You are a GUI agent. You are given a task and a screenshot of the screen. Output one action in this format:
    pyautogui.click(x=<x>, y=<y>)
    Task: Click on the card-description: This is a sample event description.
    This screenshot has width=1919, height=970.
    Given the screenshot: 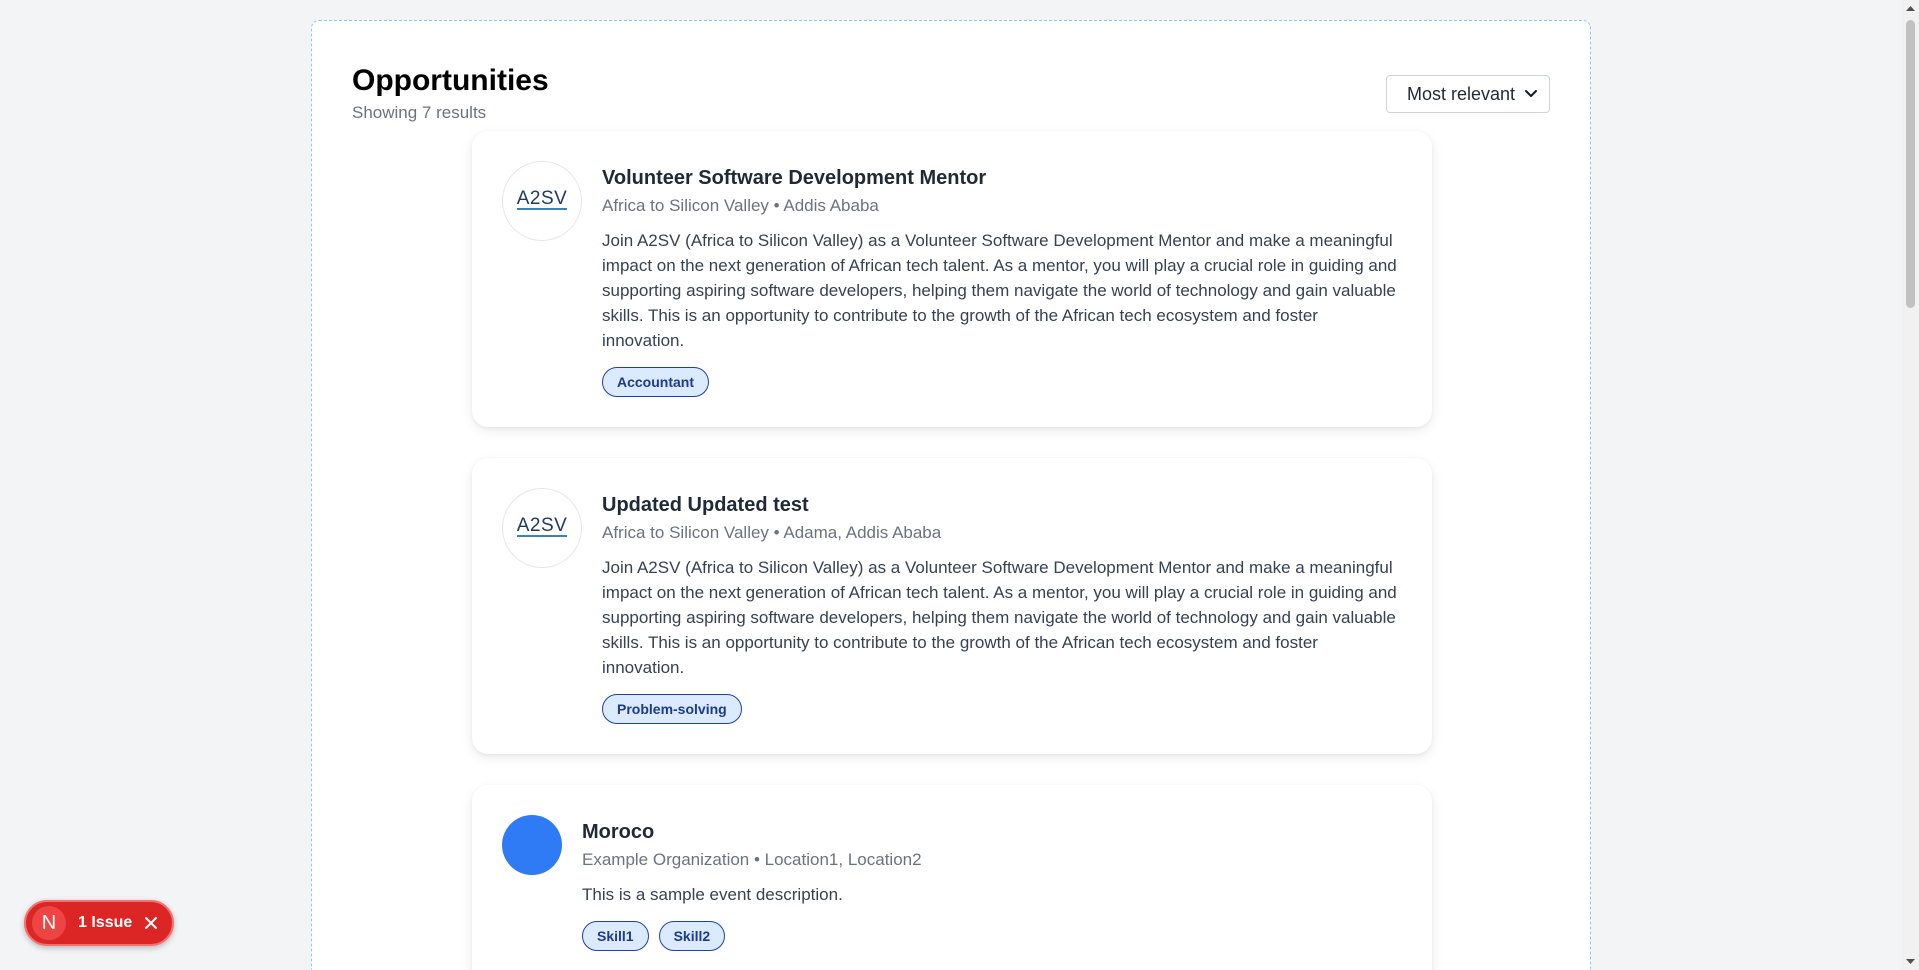 What is the action you would take?
    pyautogui.click(x=712, y=894)
    